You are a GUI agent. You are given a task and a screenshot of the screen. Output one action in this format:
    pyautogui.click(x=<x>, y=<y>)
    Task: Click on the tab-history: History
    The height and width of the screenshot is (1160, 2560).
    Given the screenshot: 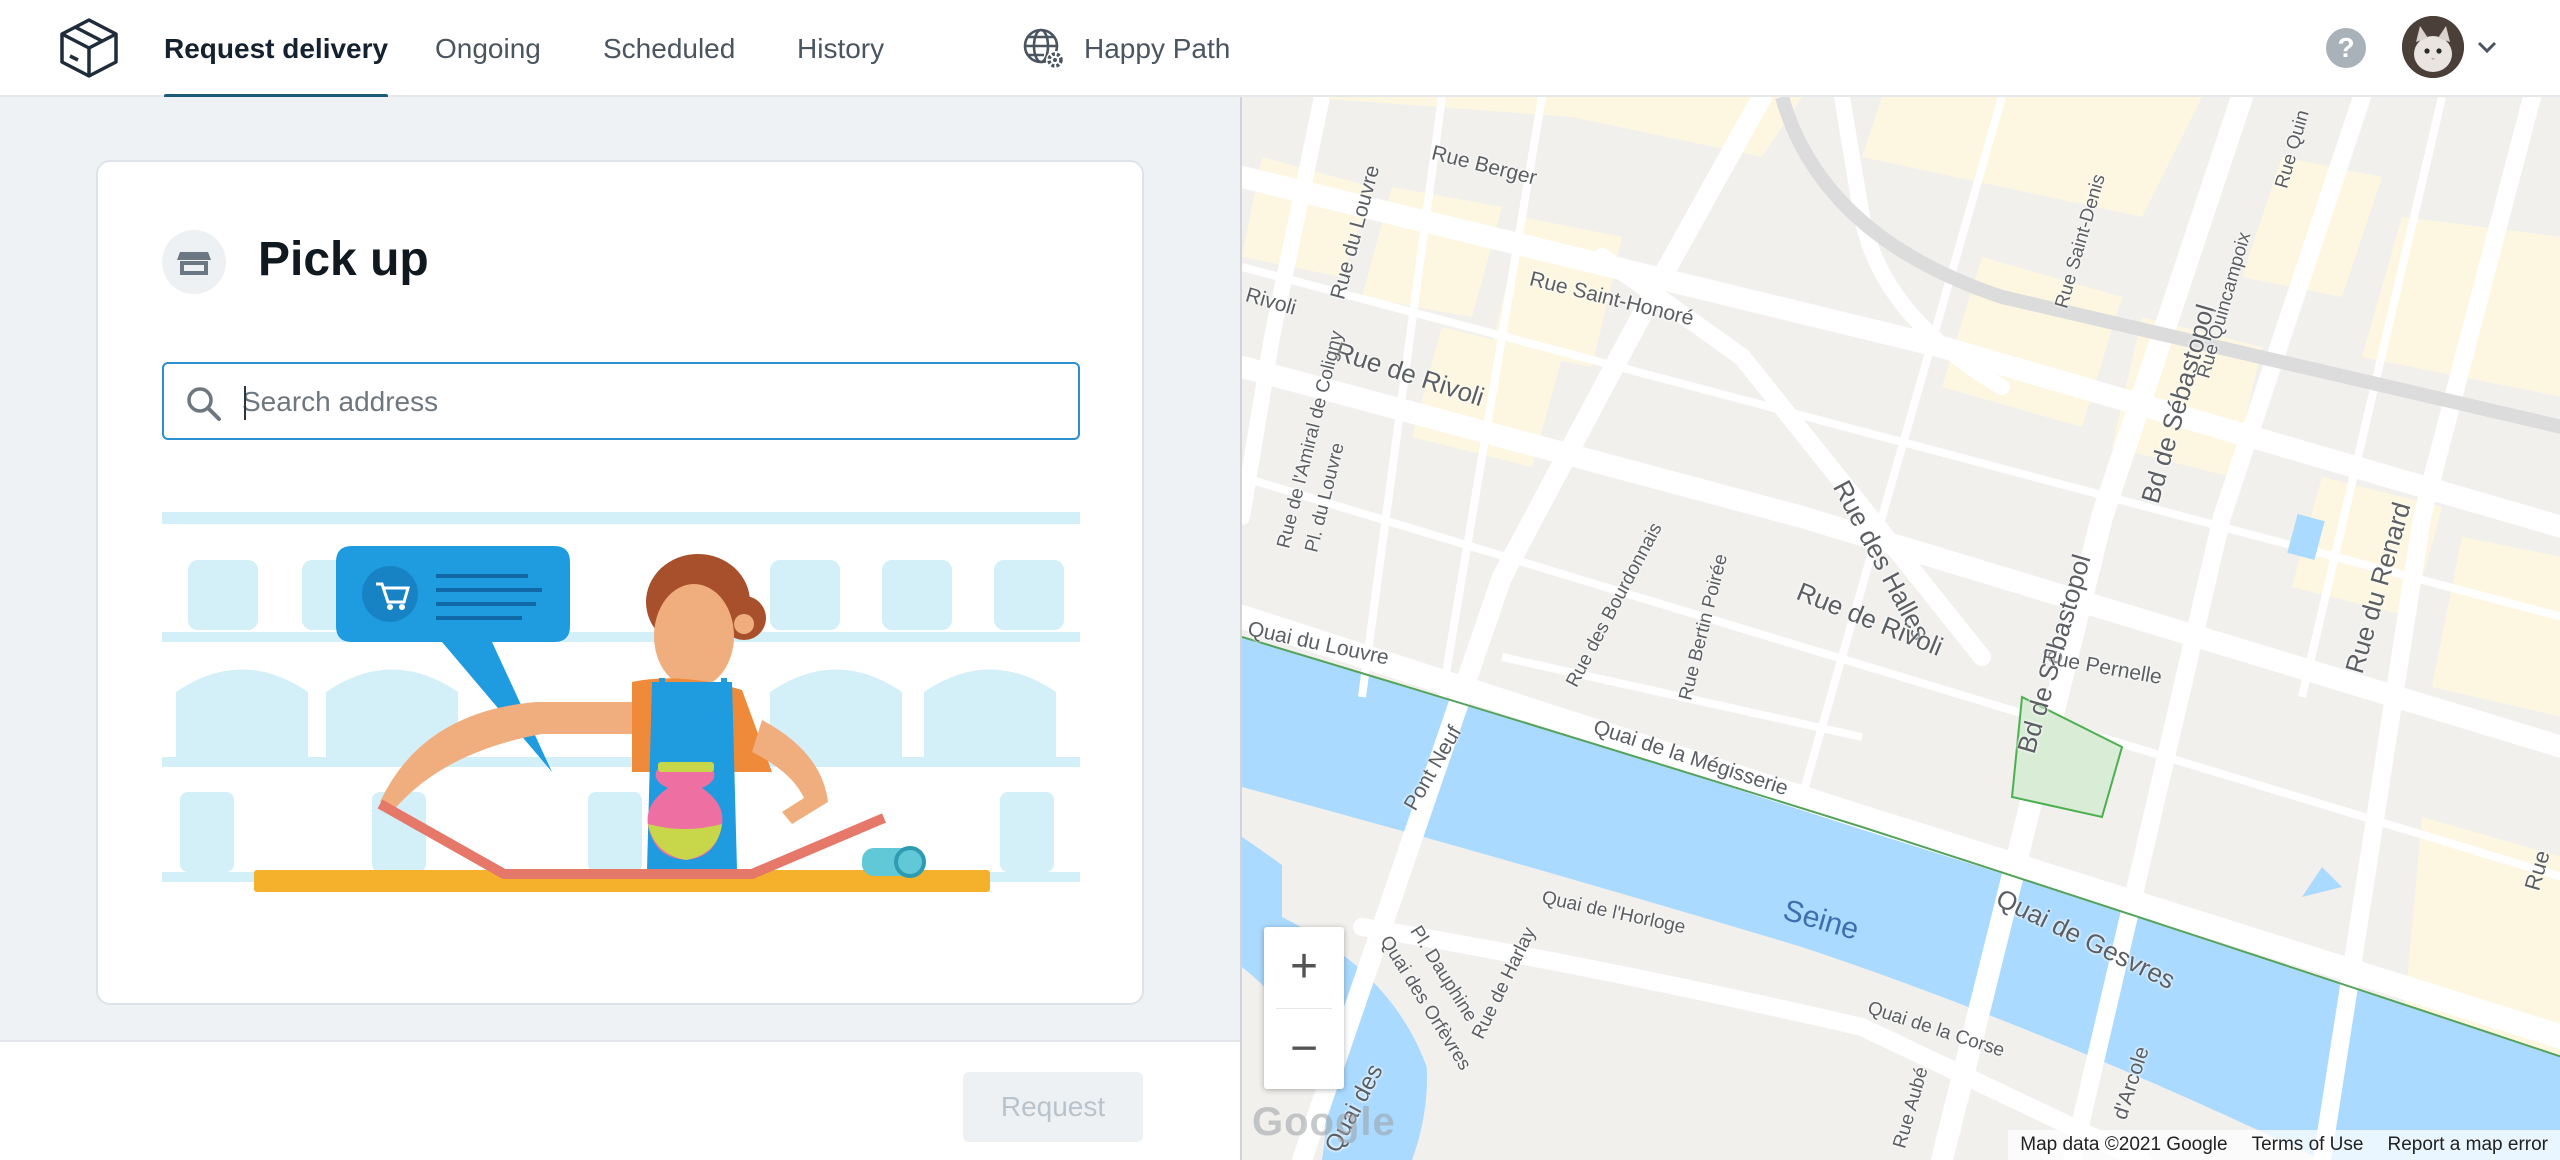 What is the action you would take?
    pyautogui.click(x=840, y=48)
    